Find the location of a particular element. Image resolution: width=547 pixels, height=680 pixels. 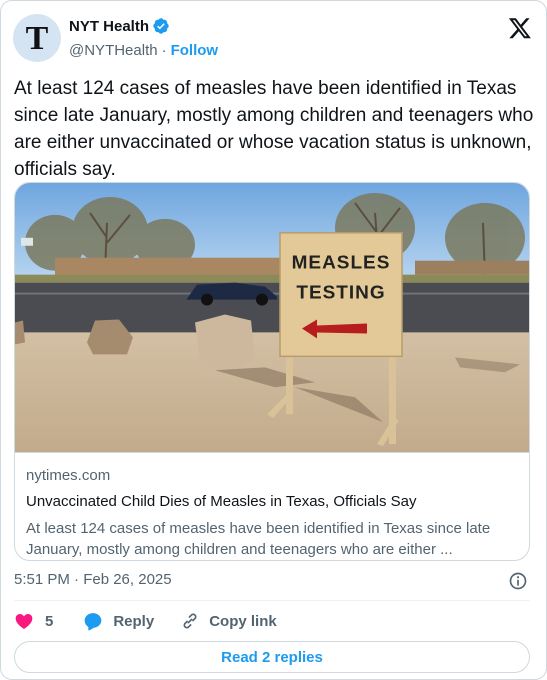

avatar: T is located at coordinates (37, 38).